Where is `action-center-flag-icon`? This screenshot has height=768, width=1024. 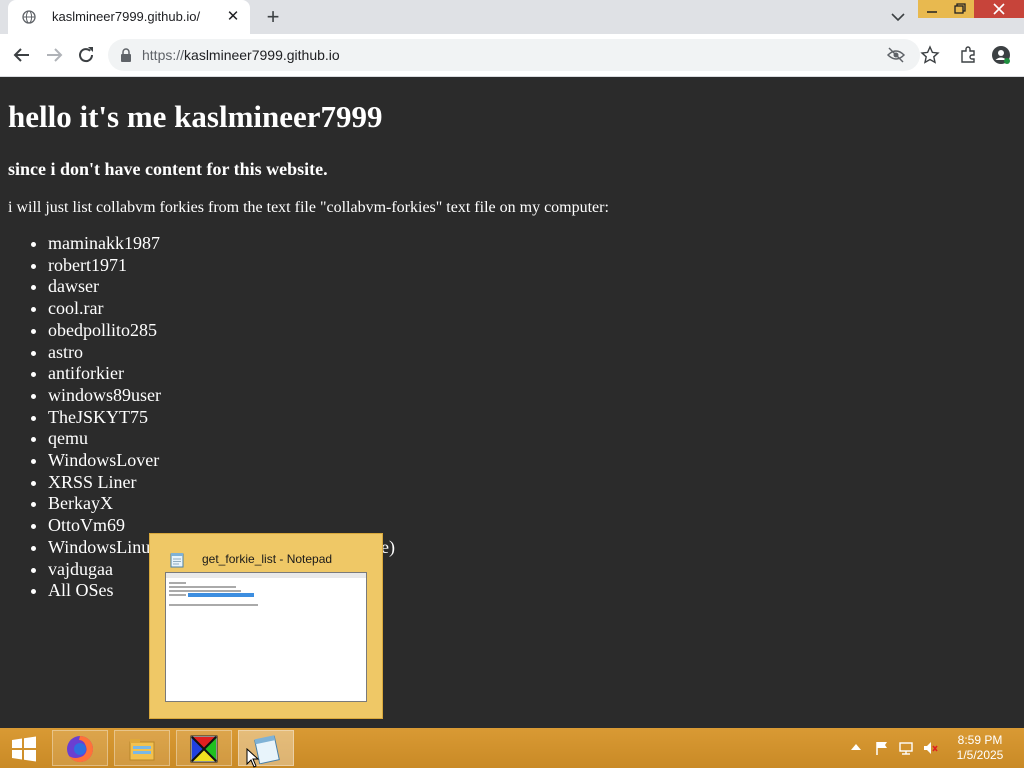 action-center-flag-icon is located at coordinates (882, 748).